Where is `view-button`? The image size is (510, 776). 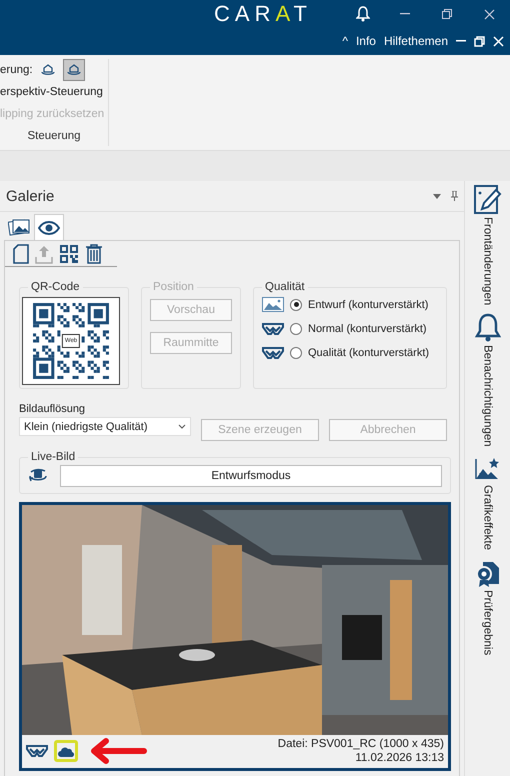
view-button is located at coordinates (73, 70).